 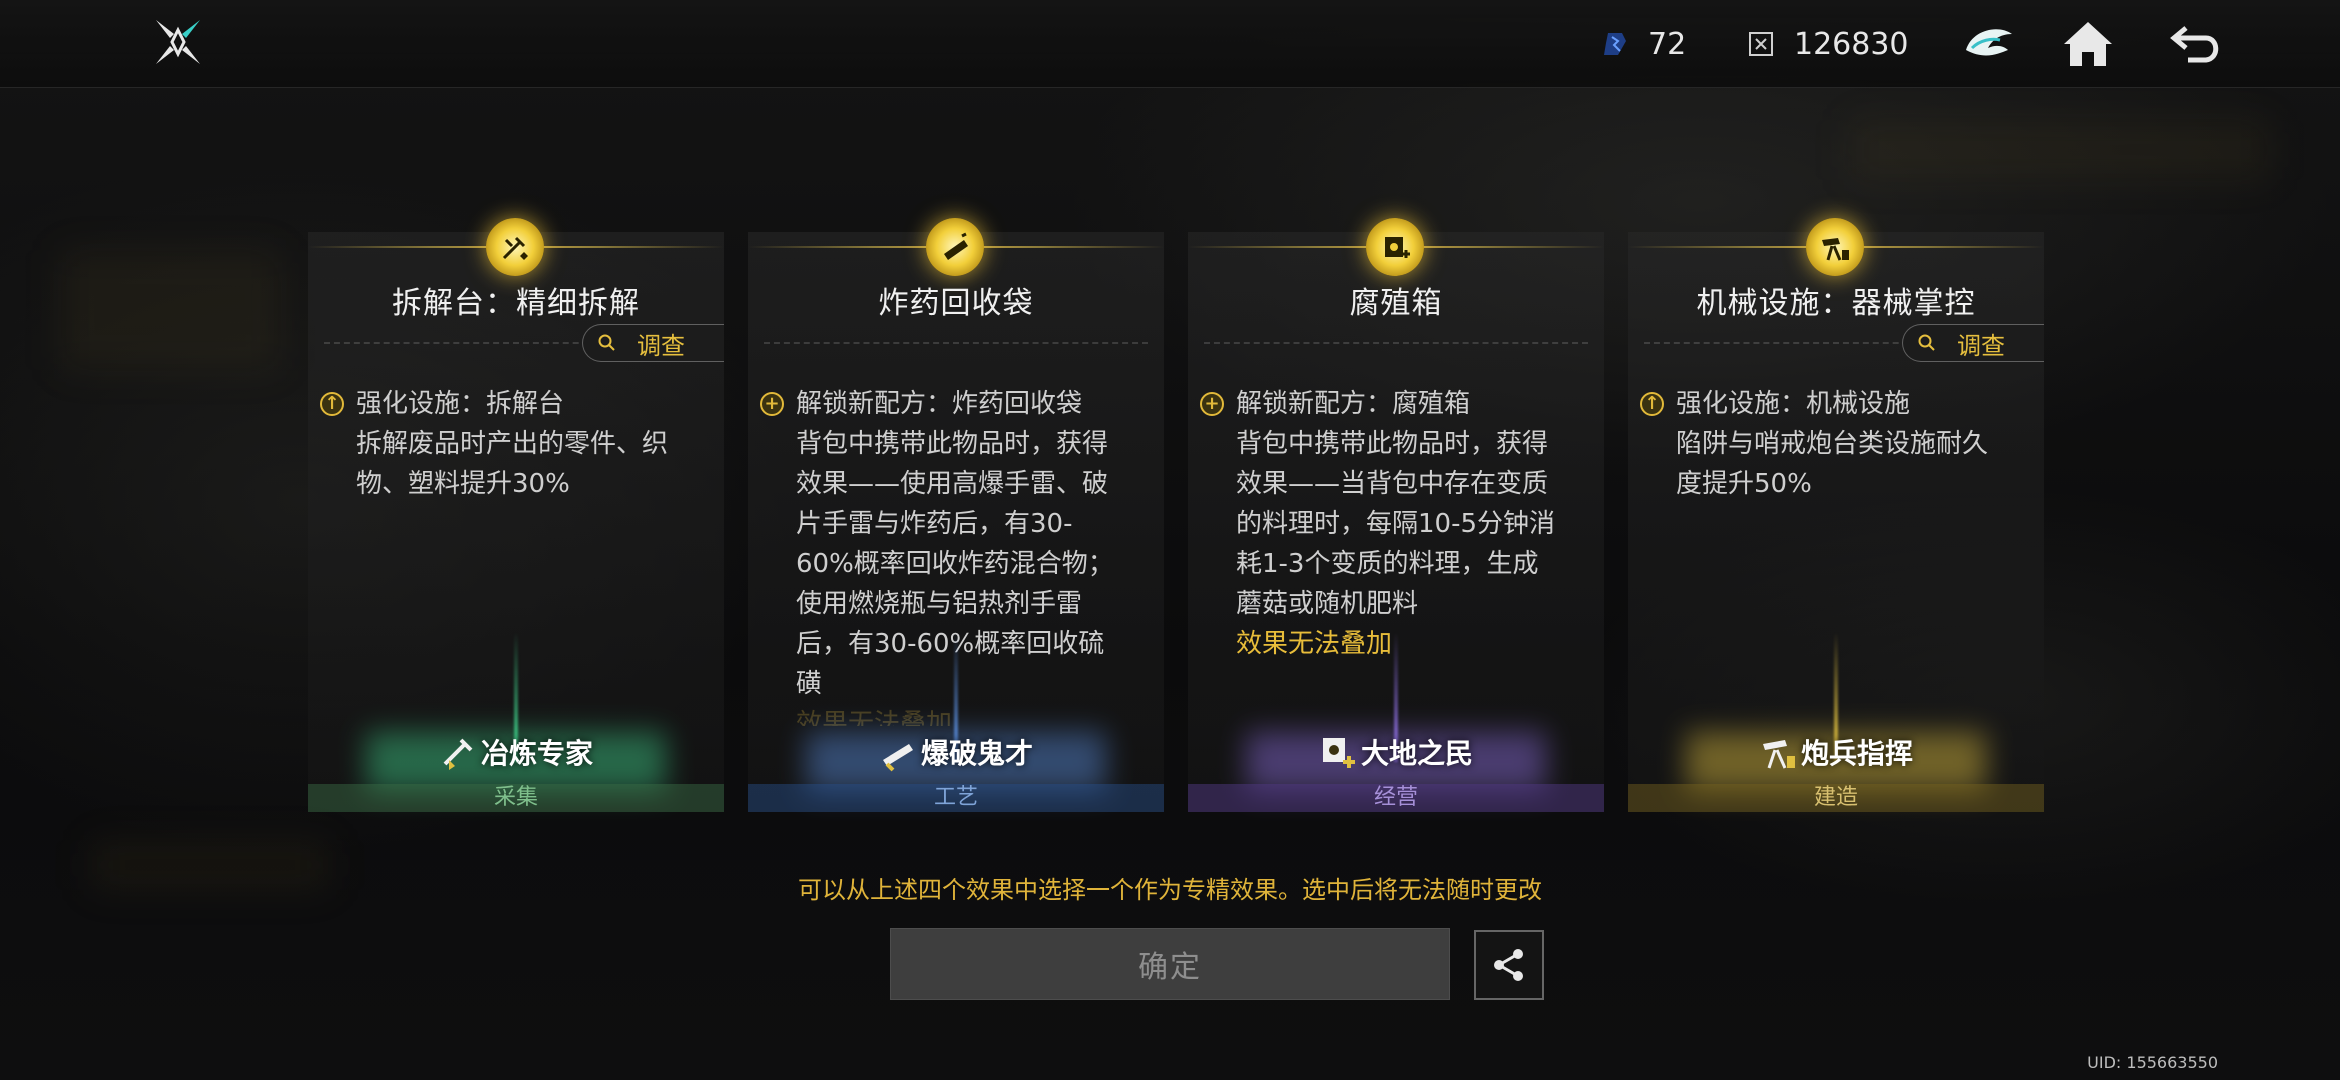 I want to click on explosive-bag-icon, so click(x=955, y=247).